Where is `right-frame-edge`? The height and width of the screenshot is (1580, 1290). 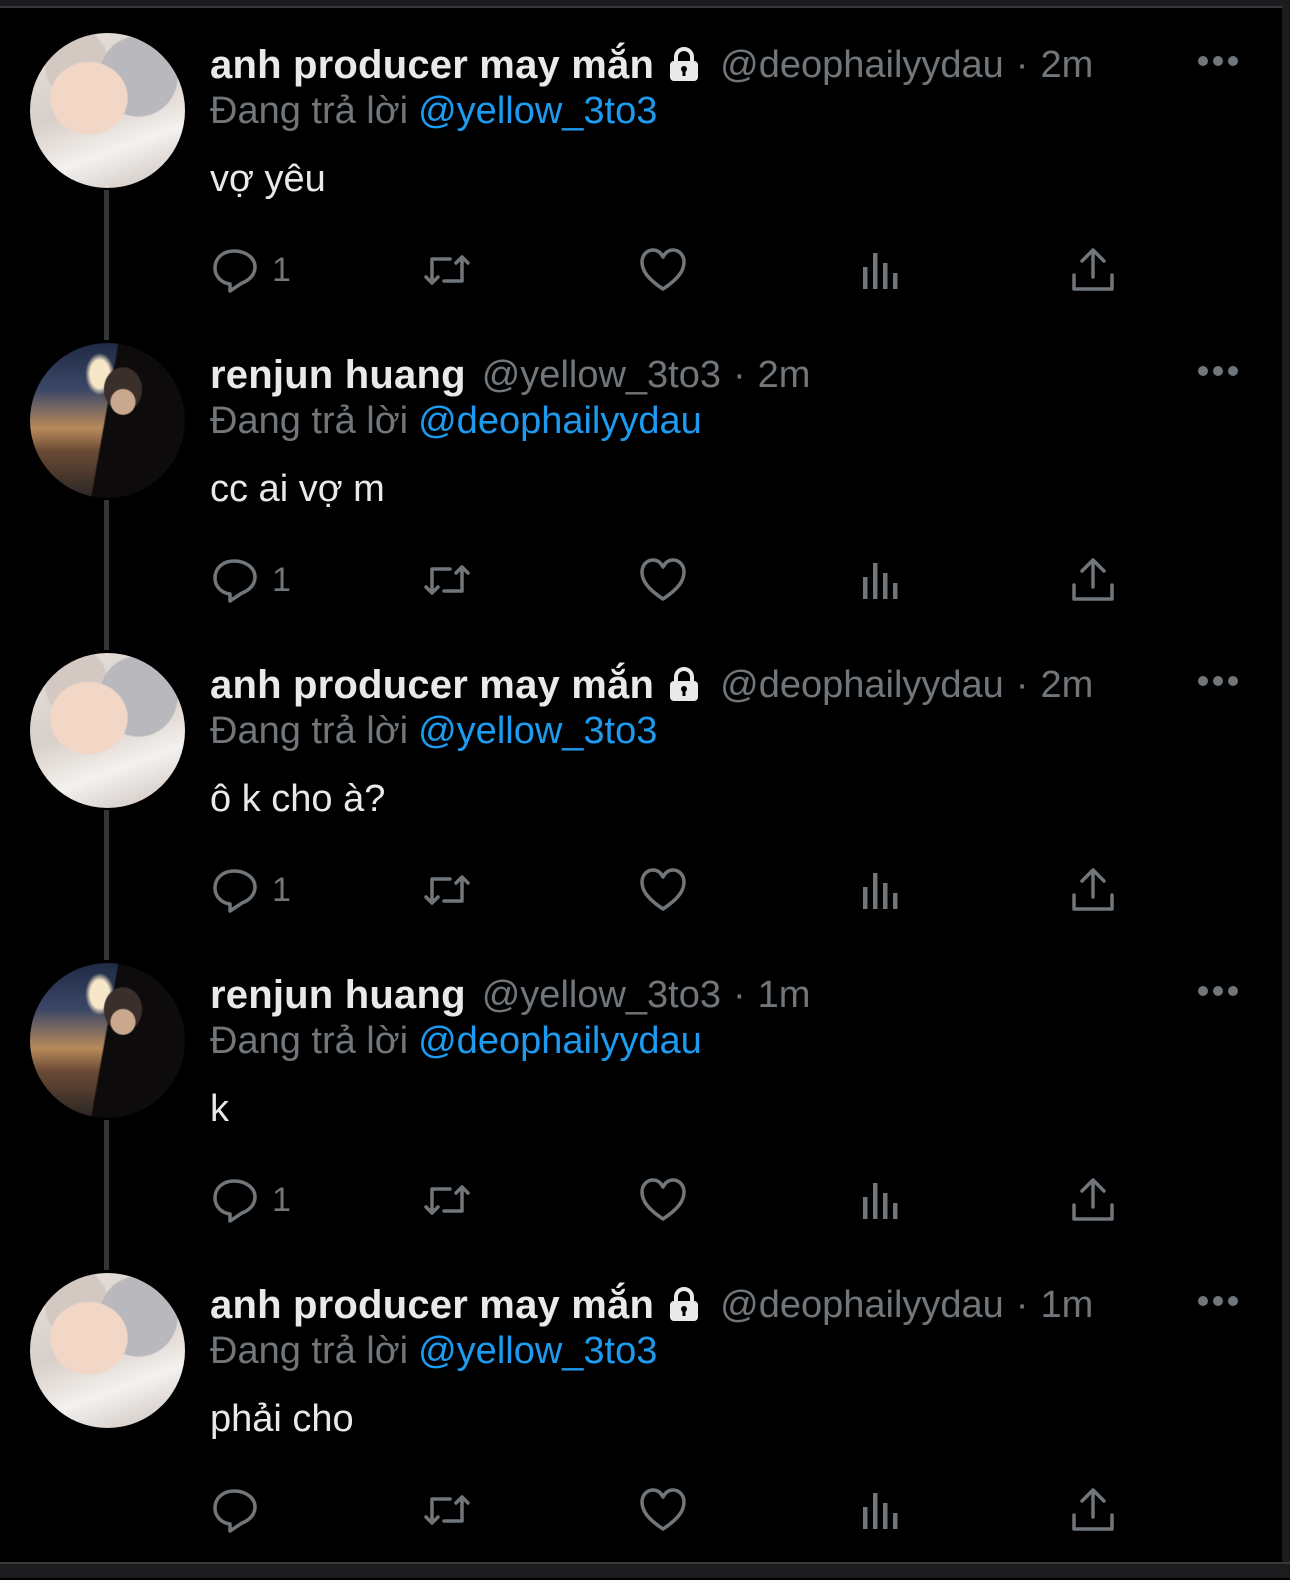
right-frame-edge is located at coordinates (1286, 789).